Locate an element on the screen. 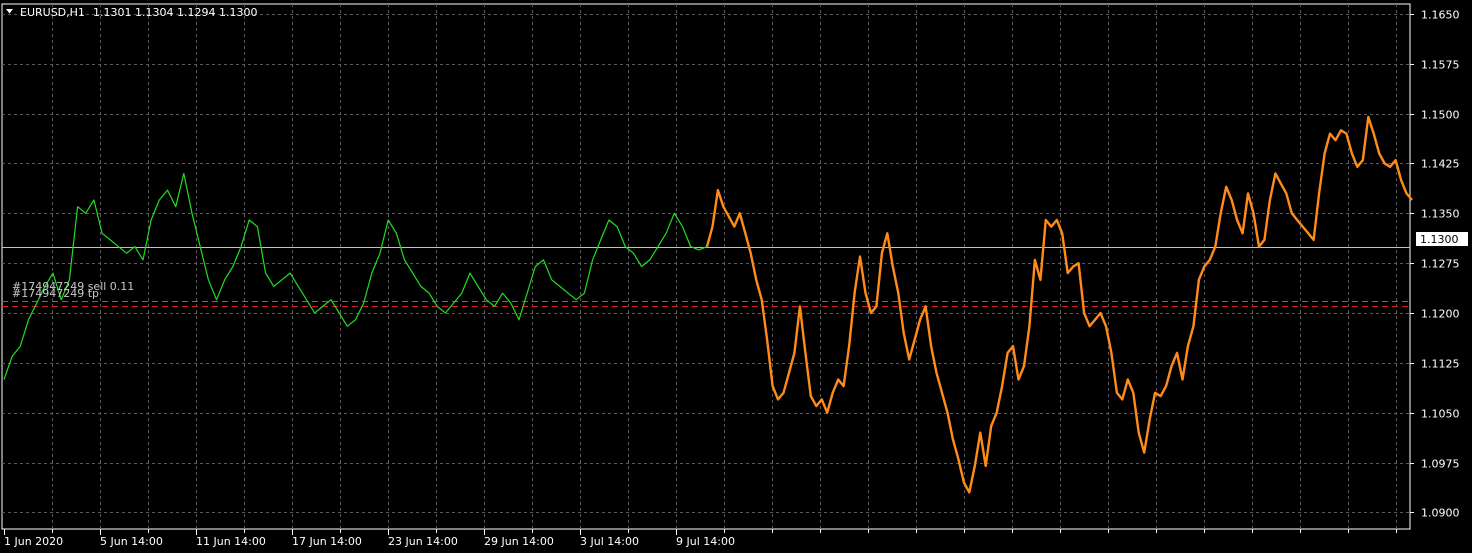 The image size is (1472, 553). symbol-timeframe: EURUSD,H1 is located at coordinates (52, 12).